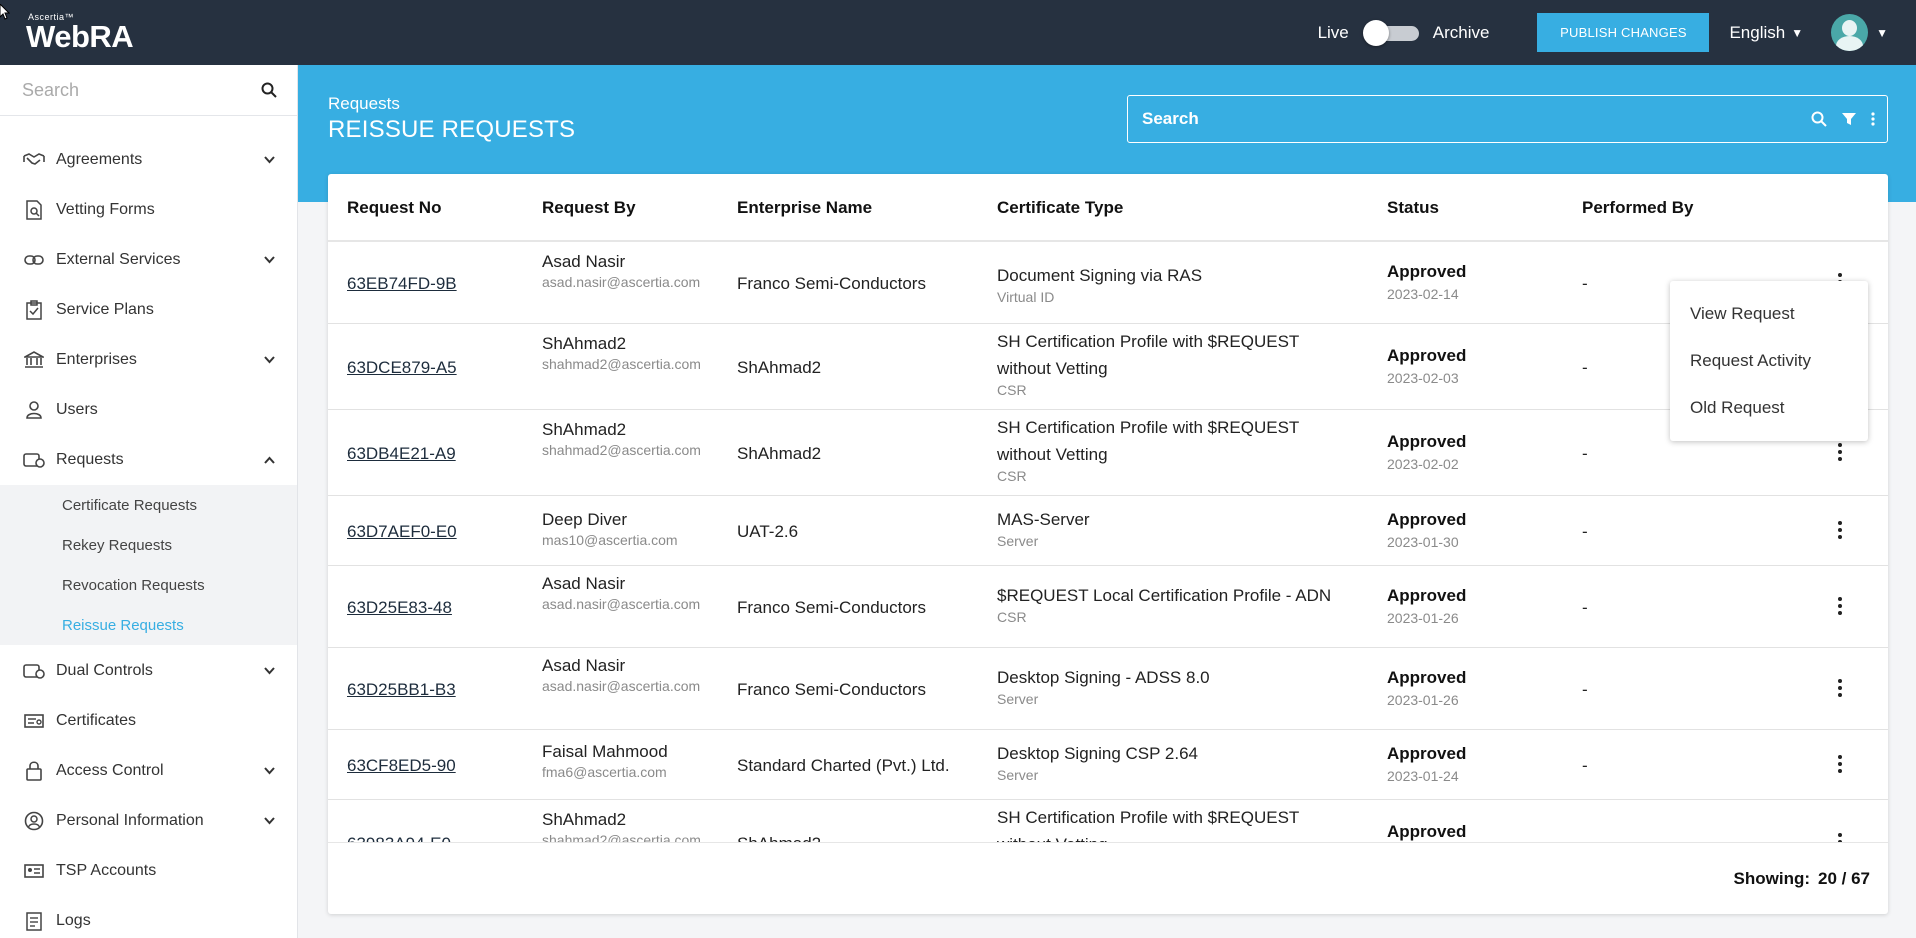 Image resolution: width=1916 pixels, height=938 pixels. I want to click on sidebar-item-label: Enterprises, so click(96, 359).